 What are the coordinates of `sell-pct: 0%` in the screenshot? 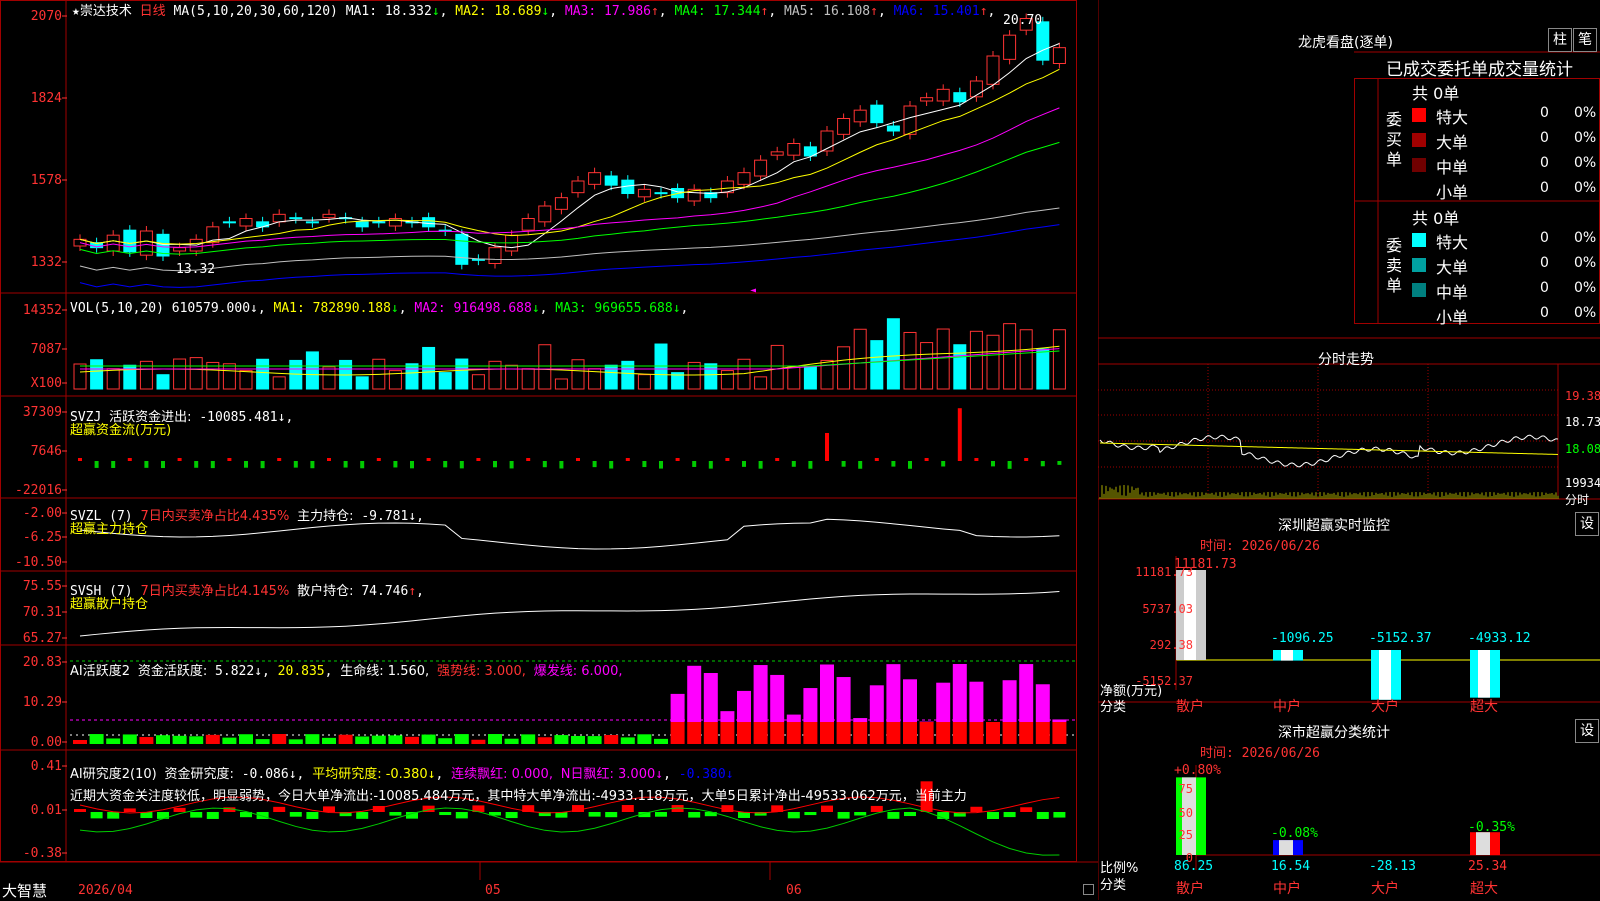 It's located at (1585, 263).